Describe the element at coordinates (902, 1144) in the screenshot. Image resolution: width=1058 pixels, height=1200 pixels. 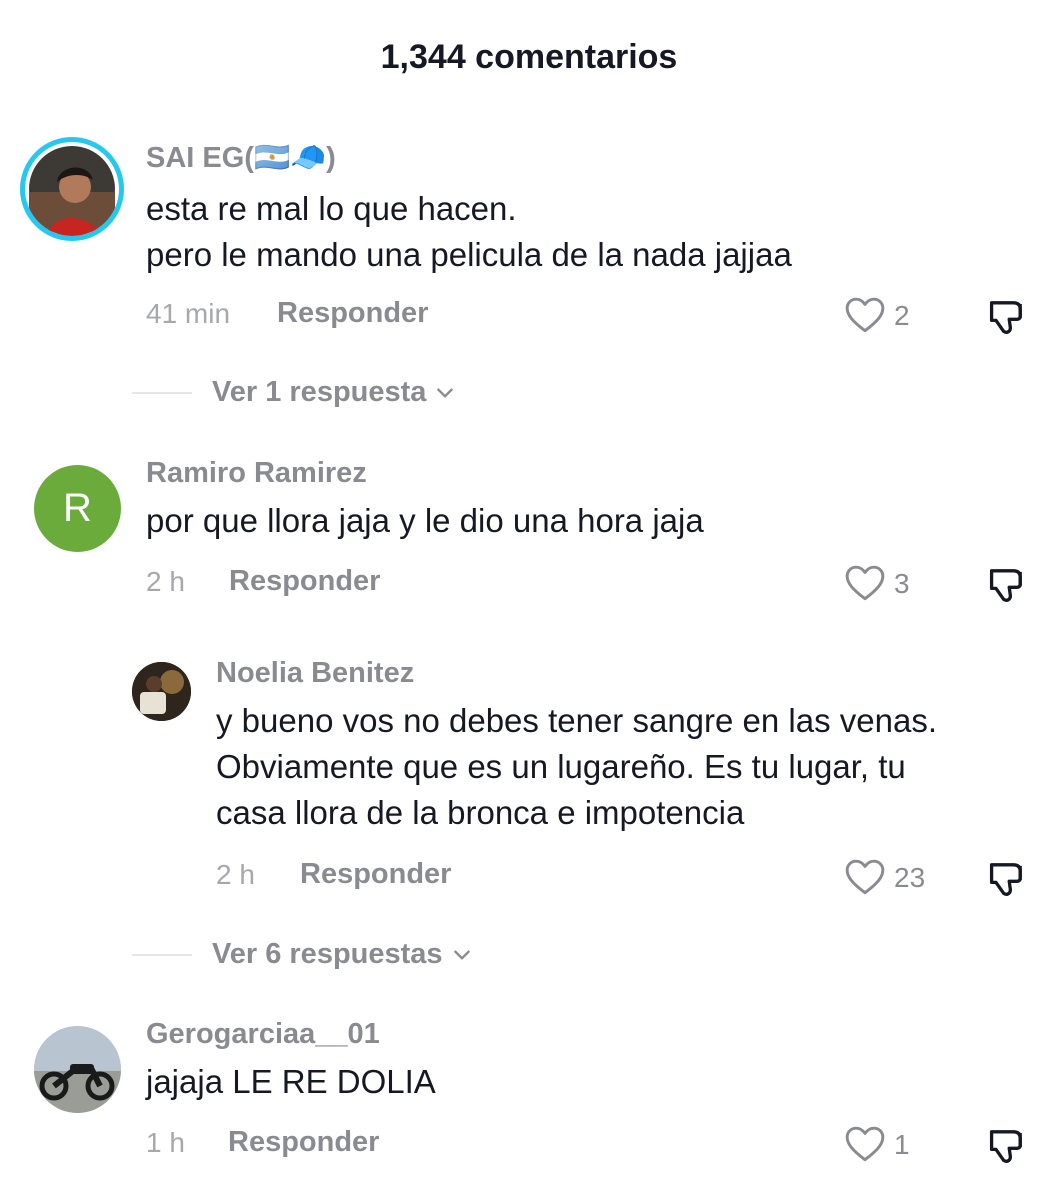
I see `like-count: 1` at that location.